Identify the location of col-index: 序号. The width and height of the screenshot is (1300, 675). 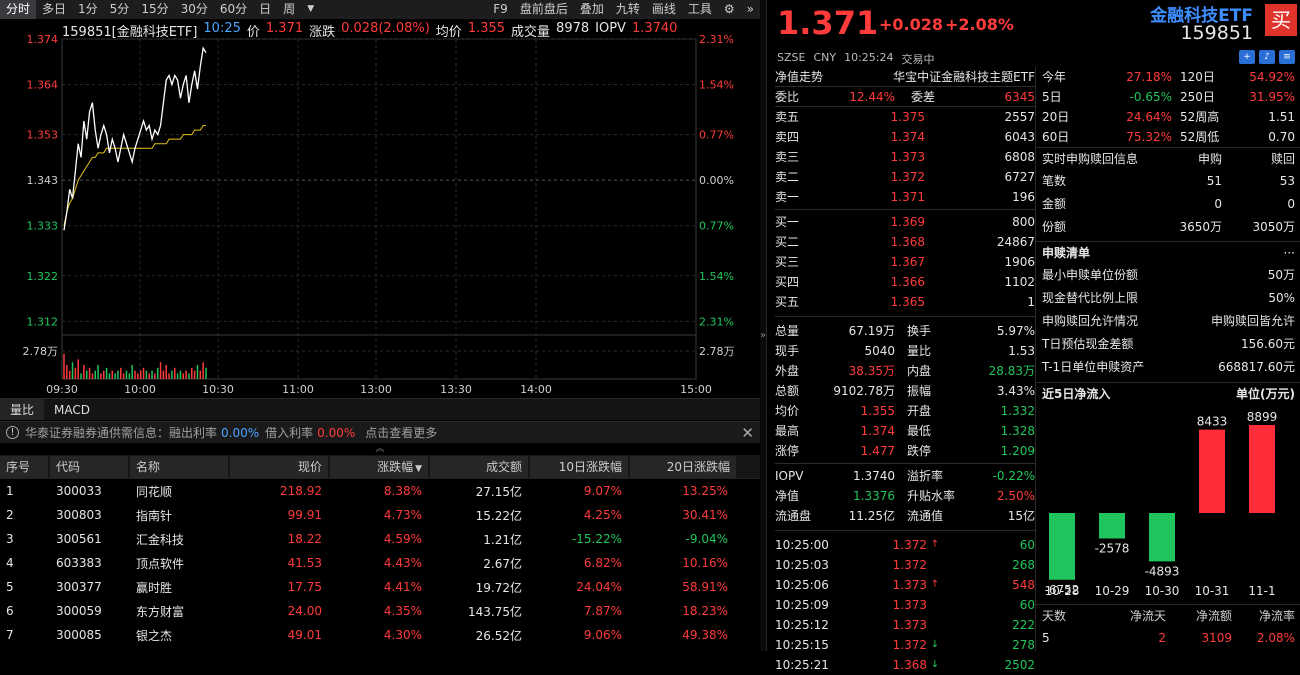
(24, 466).